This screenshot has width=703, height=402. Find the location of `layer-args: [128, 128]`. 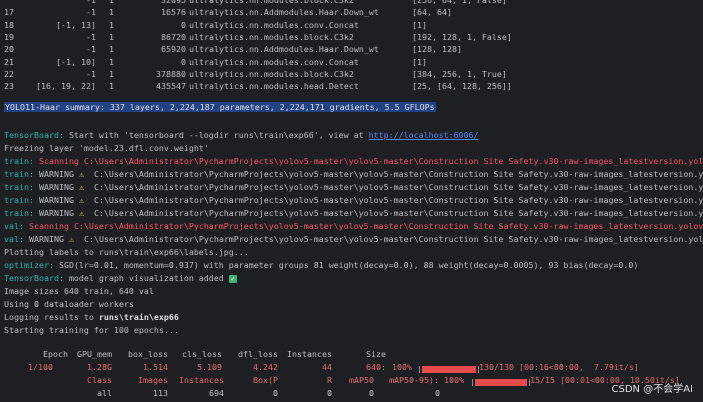

layer-args: [128, 128] is located at coordinates (437, 49).